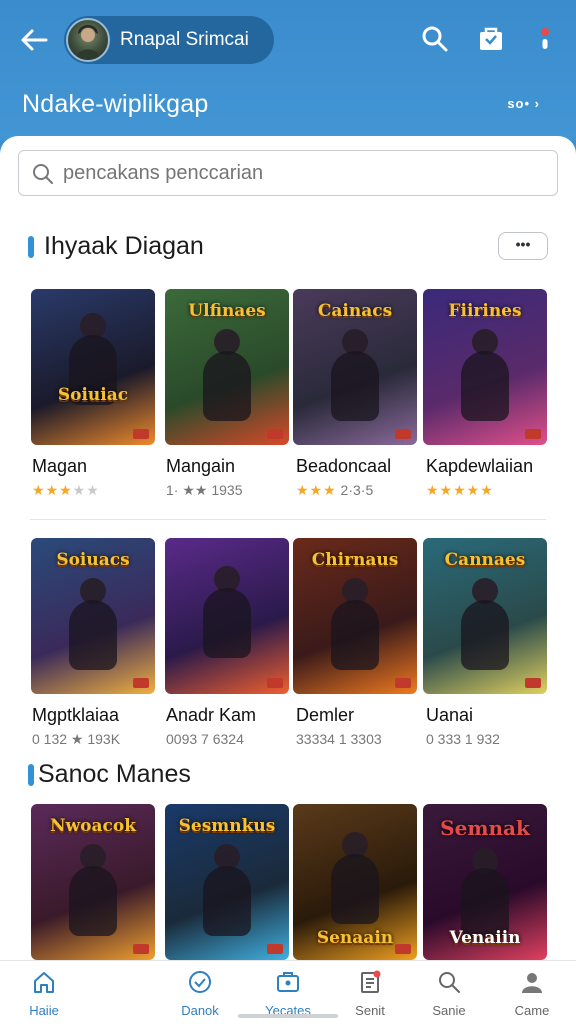  I want to click on game-title: Mgptklaiaa, so click(76, 715).